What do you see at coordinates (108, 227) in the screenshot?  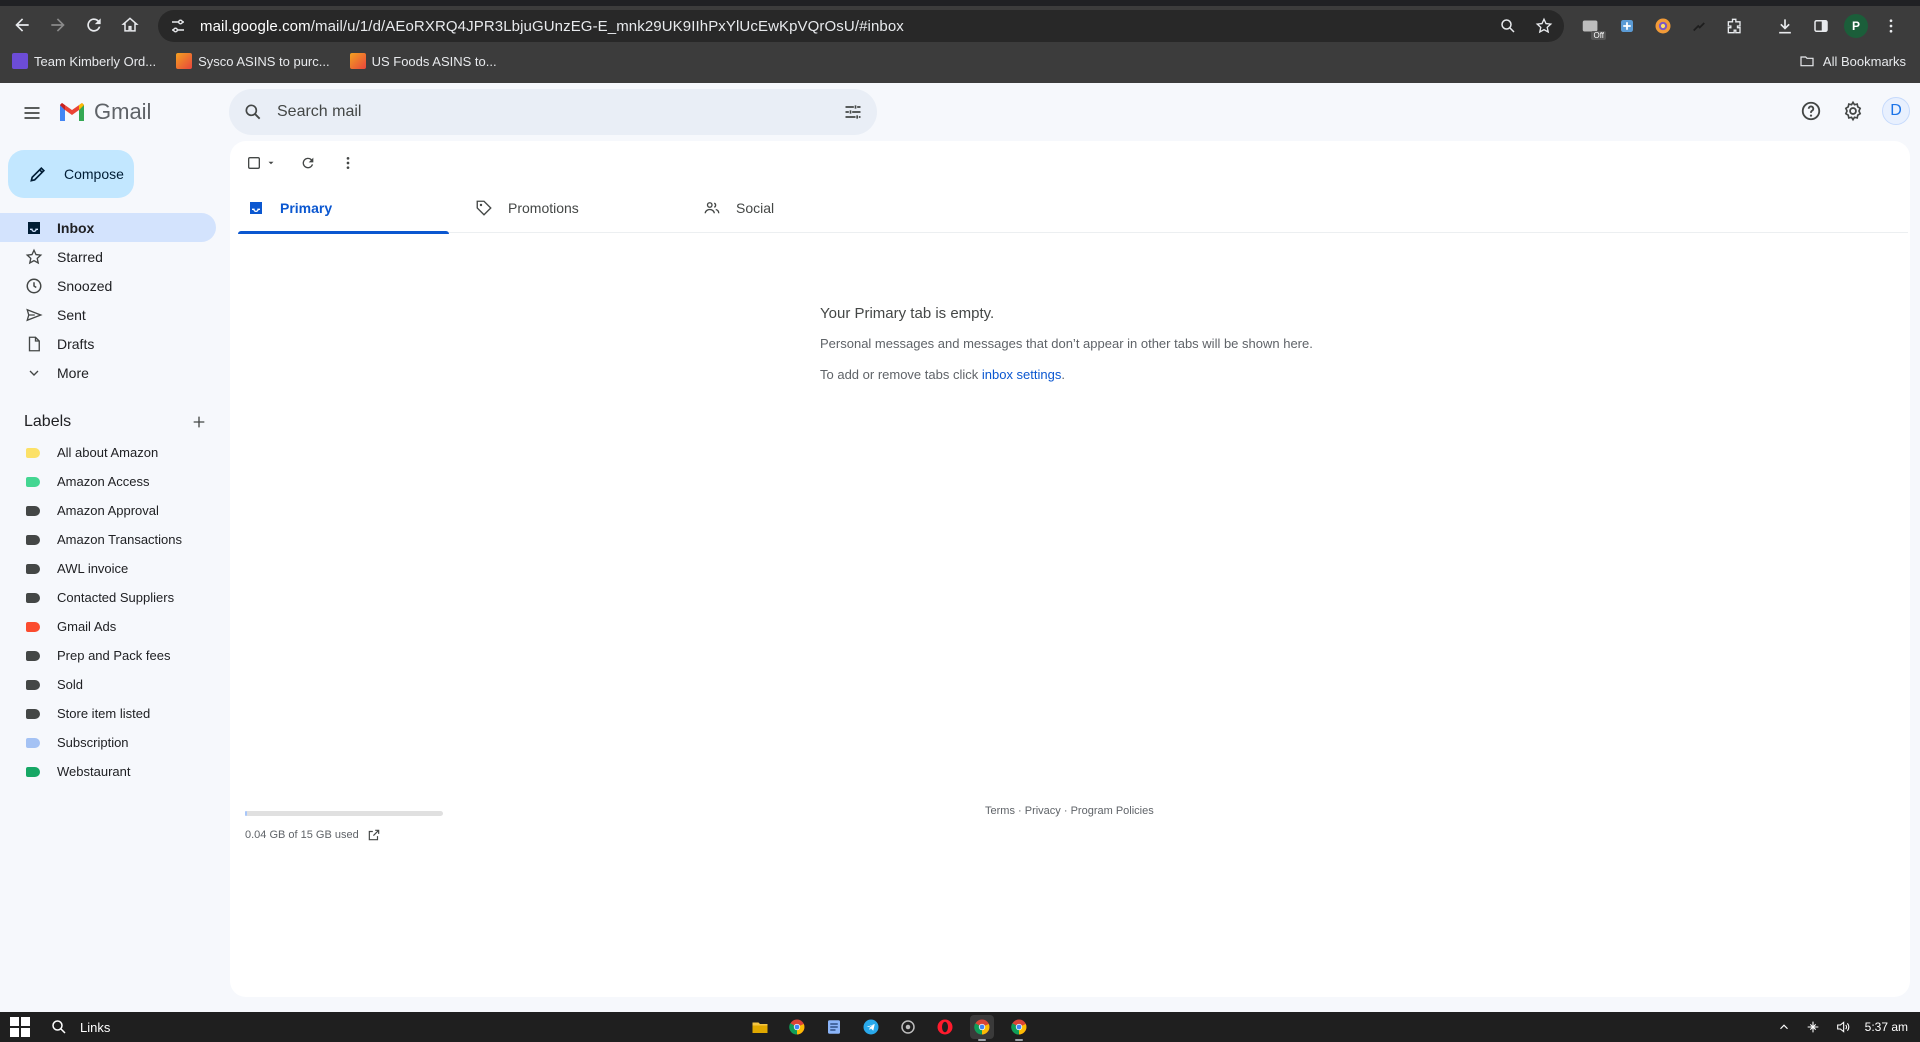 I see `sidebar-item-inbox: Inbox` at bounding box center [108, 227].